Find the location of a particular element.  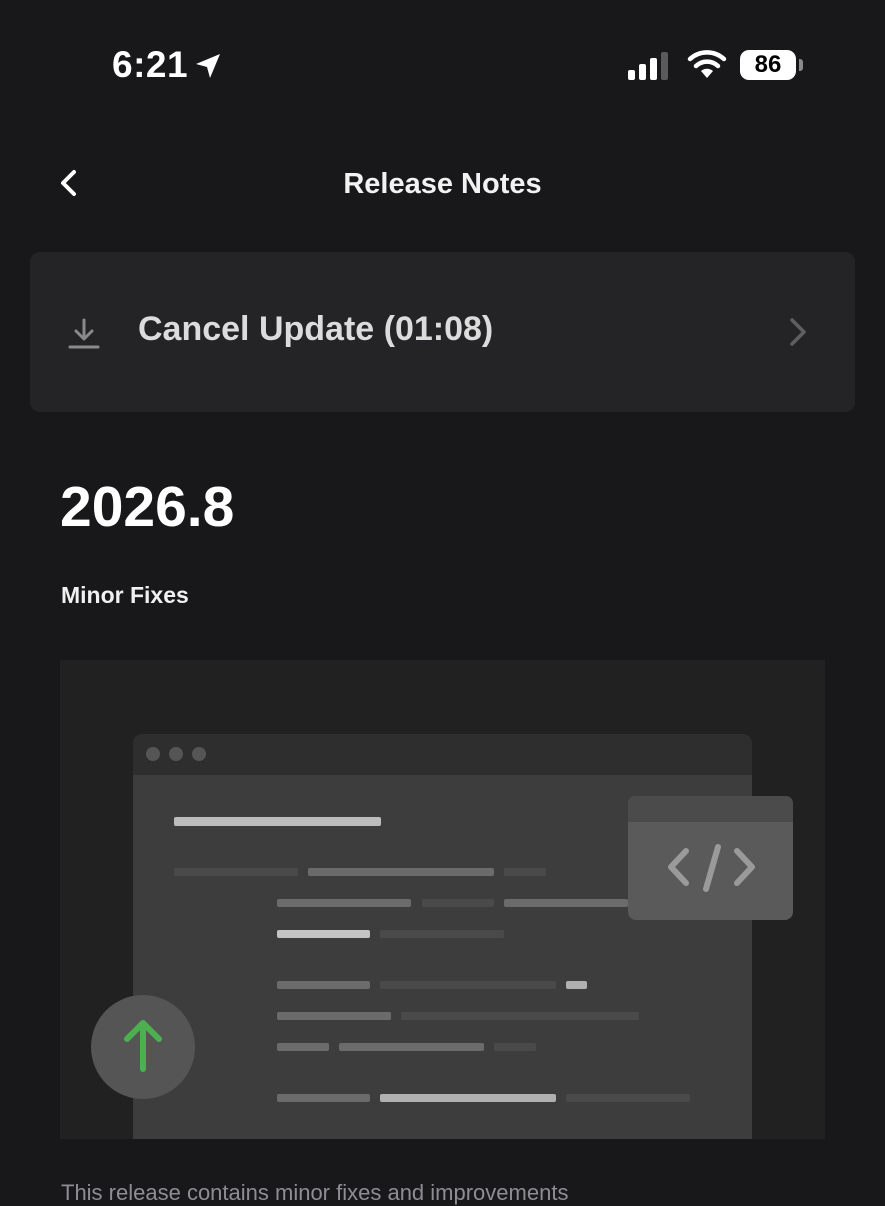

arrow-up-icon is located at coordinates (143, 1047).